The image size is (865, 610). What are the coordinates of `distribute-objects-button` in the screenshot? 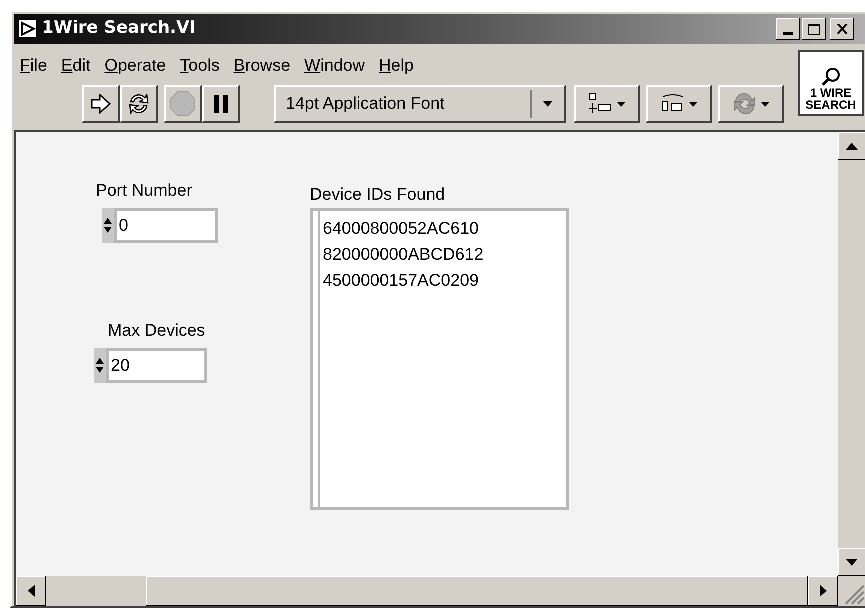 It's located at (679, 104).